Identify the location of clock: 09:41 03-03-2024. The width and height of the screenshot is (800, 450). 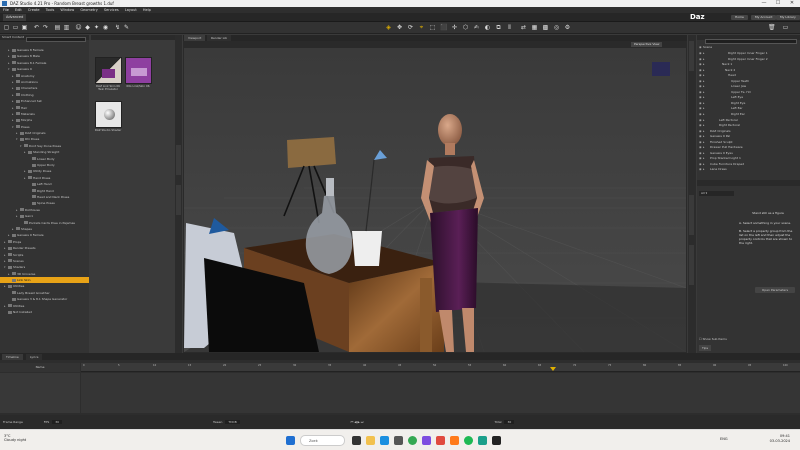
(775, 439).